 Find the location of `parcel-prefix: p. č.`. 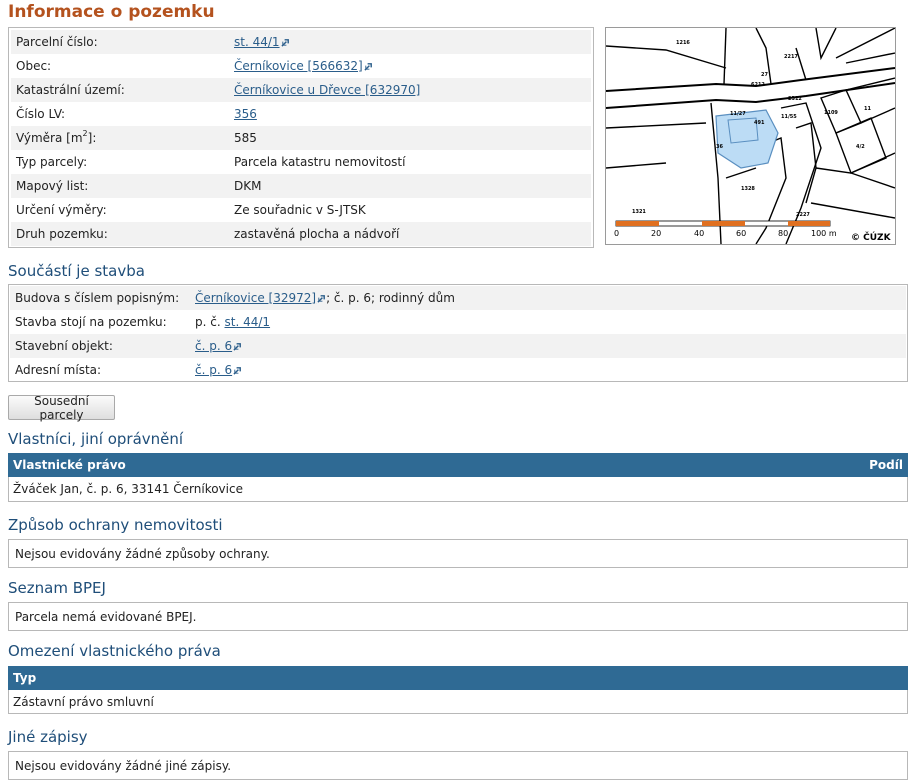

parcel-prefix: p. č. is located at coordinates (208, 322).